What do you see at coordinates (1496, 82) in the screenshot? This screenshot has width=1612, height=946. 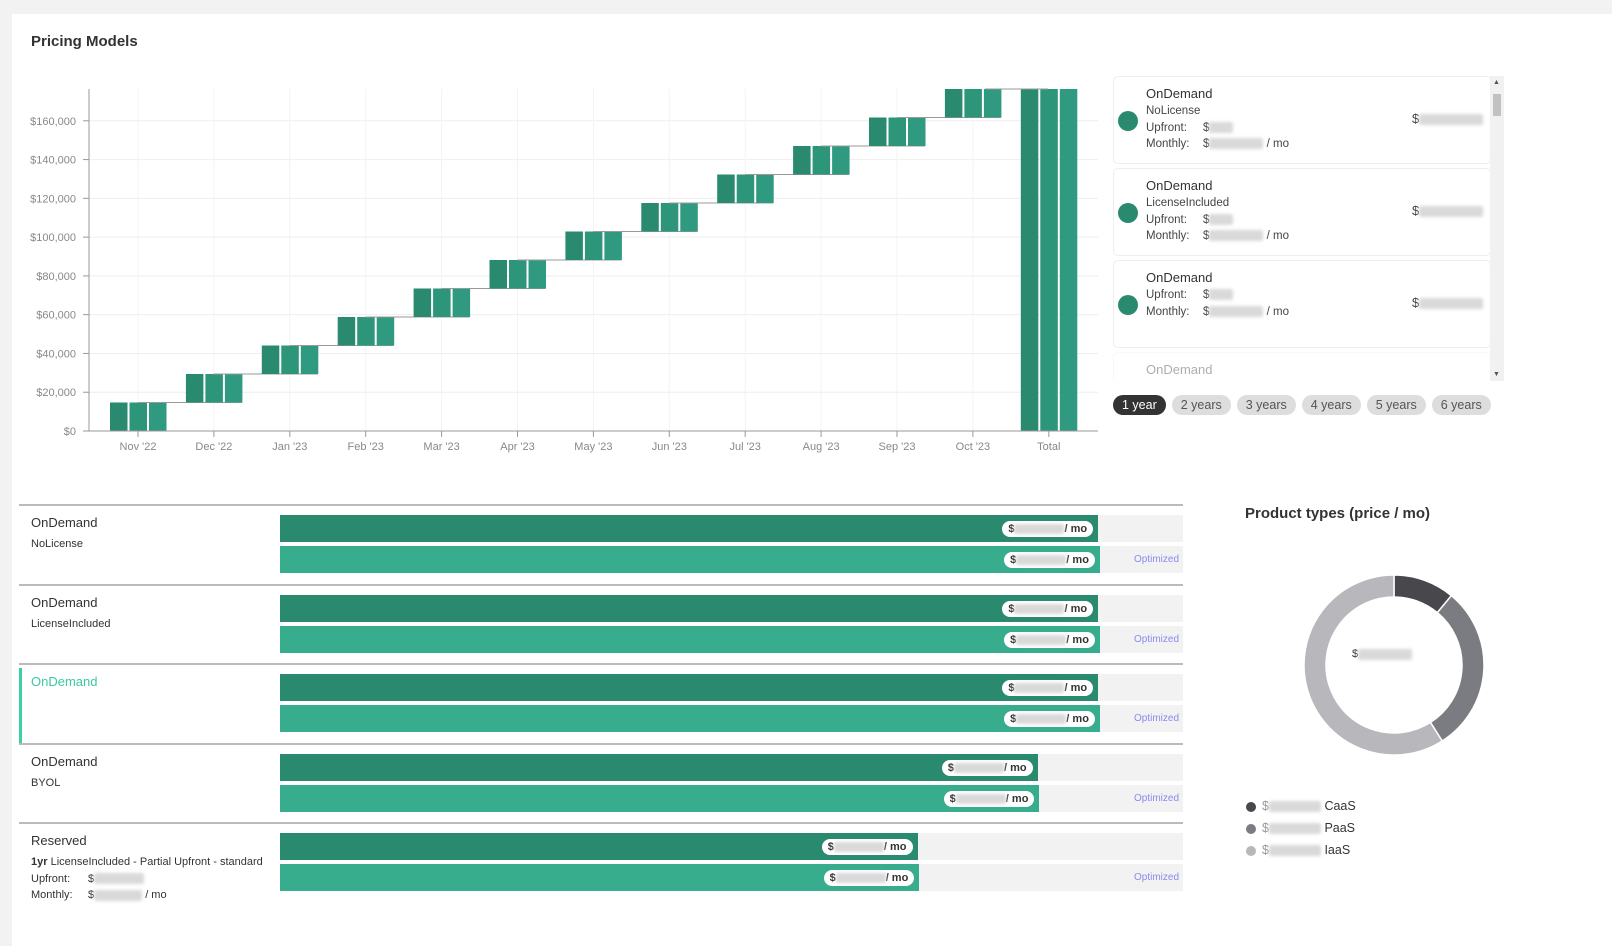 I see `scroll-up-icon: ▲` at bounding box center [1496, 82].